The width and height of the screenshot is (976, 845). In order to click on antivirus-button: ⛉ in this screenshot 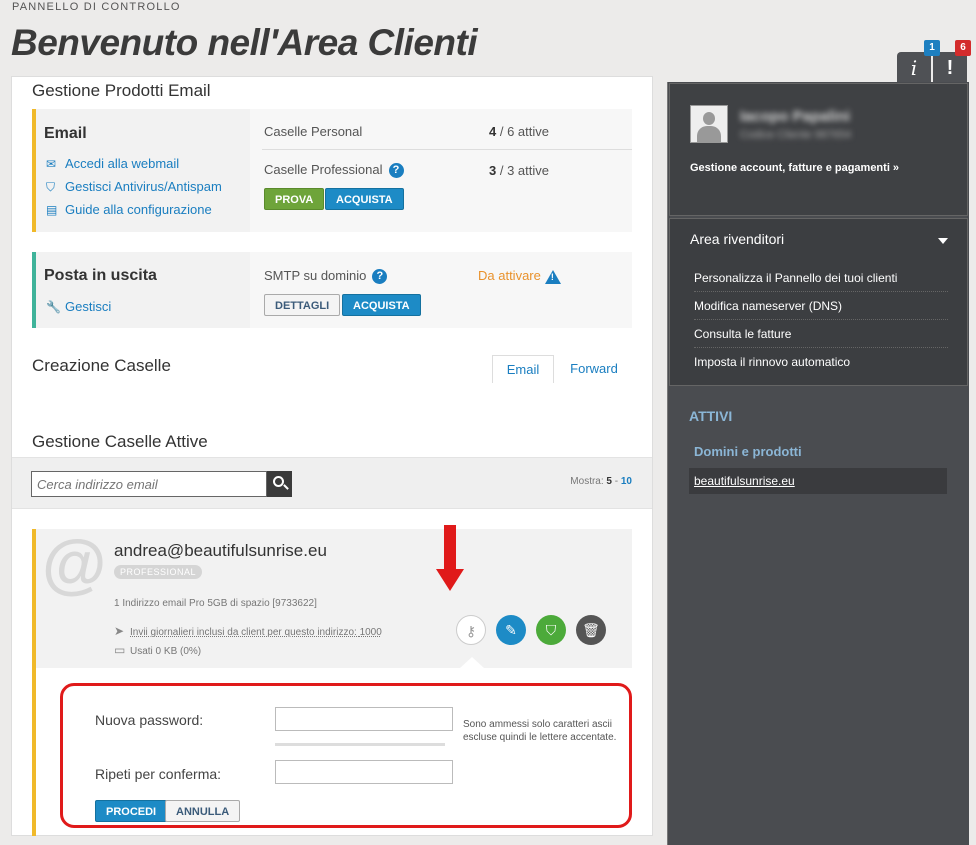, I will do `click(551, 630)`.